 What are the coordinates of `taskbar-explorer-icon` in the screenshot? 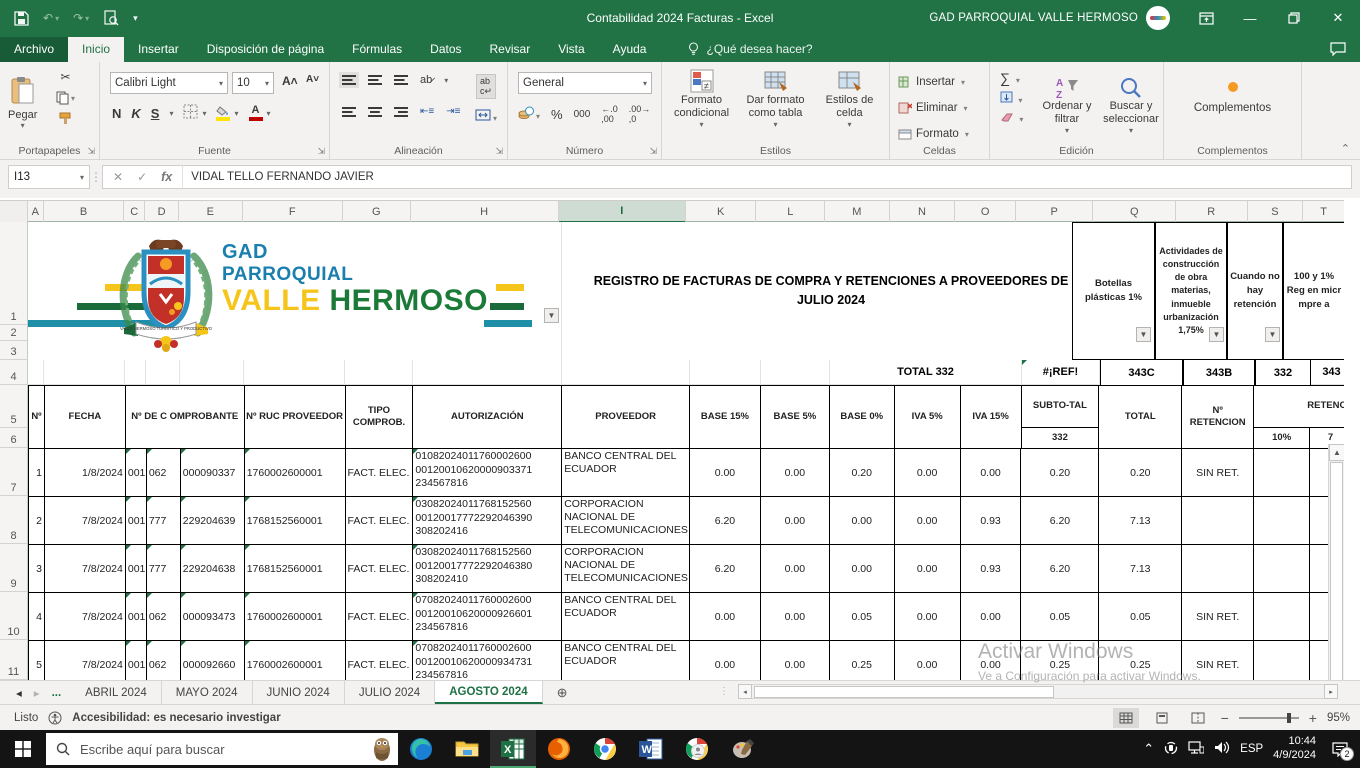 It's located at (467, 749).